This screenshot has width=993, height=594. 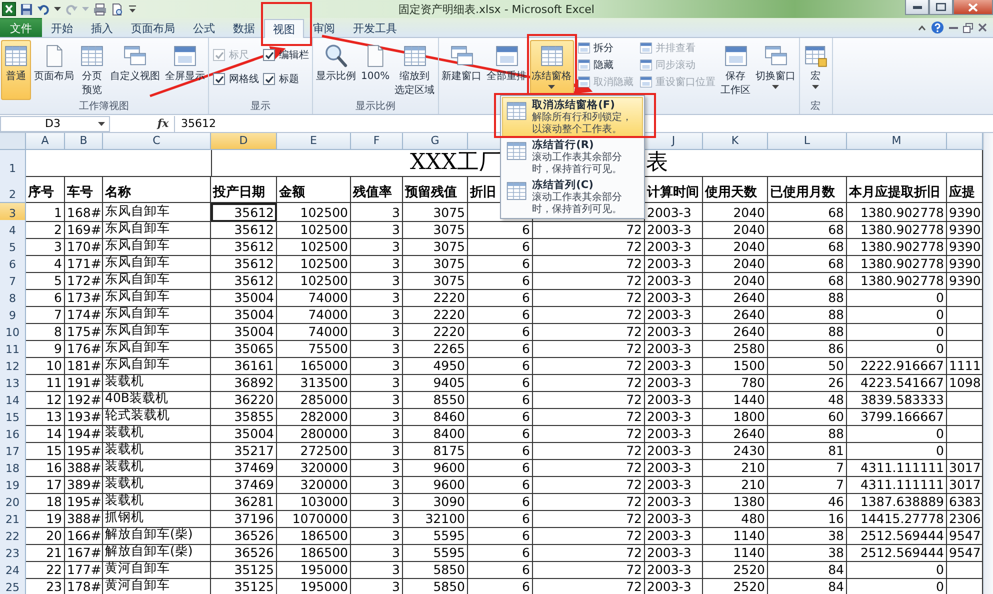 I want to click on table-cell: 35004, so click(x=244, y=331).